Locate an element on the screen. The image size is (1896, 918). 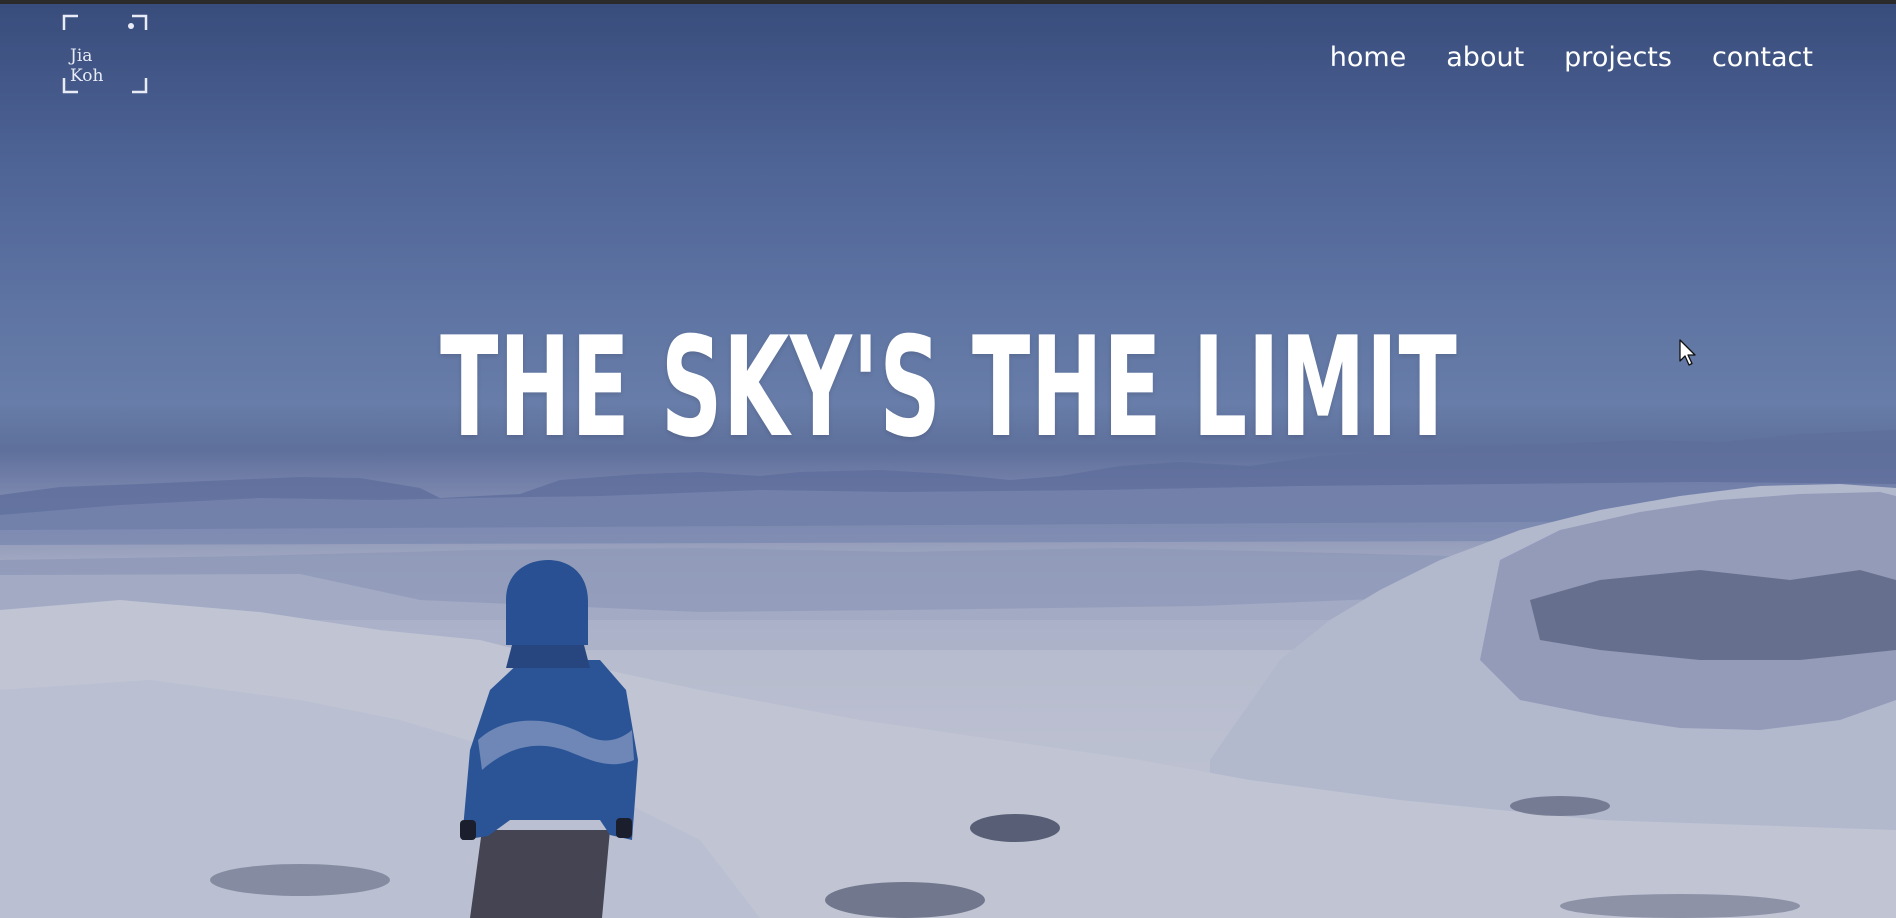
logo-line-1: Jia is located at coordinates (81, 56).